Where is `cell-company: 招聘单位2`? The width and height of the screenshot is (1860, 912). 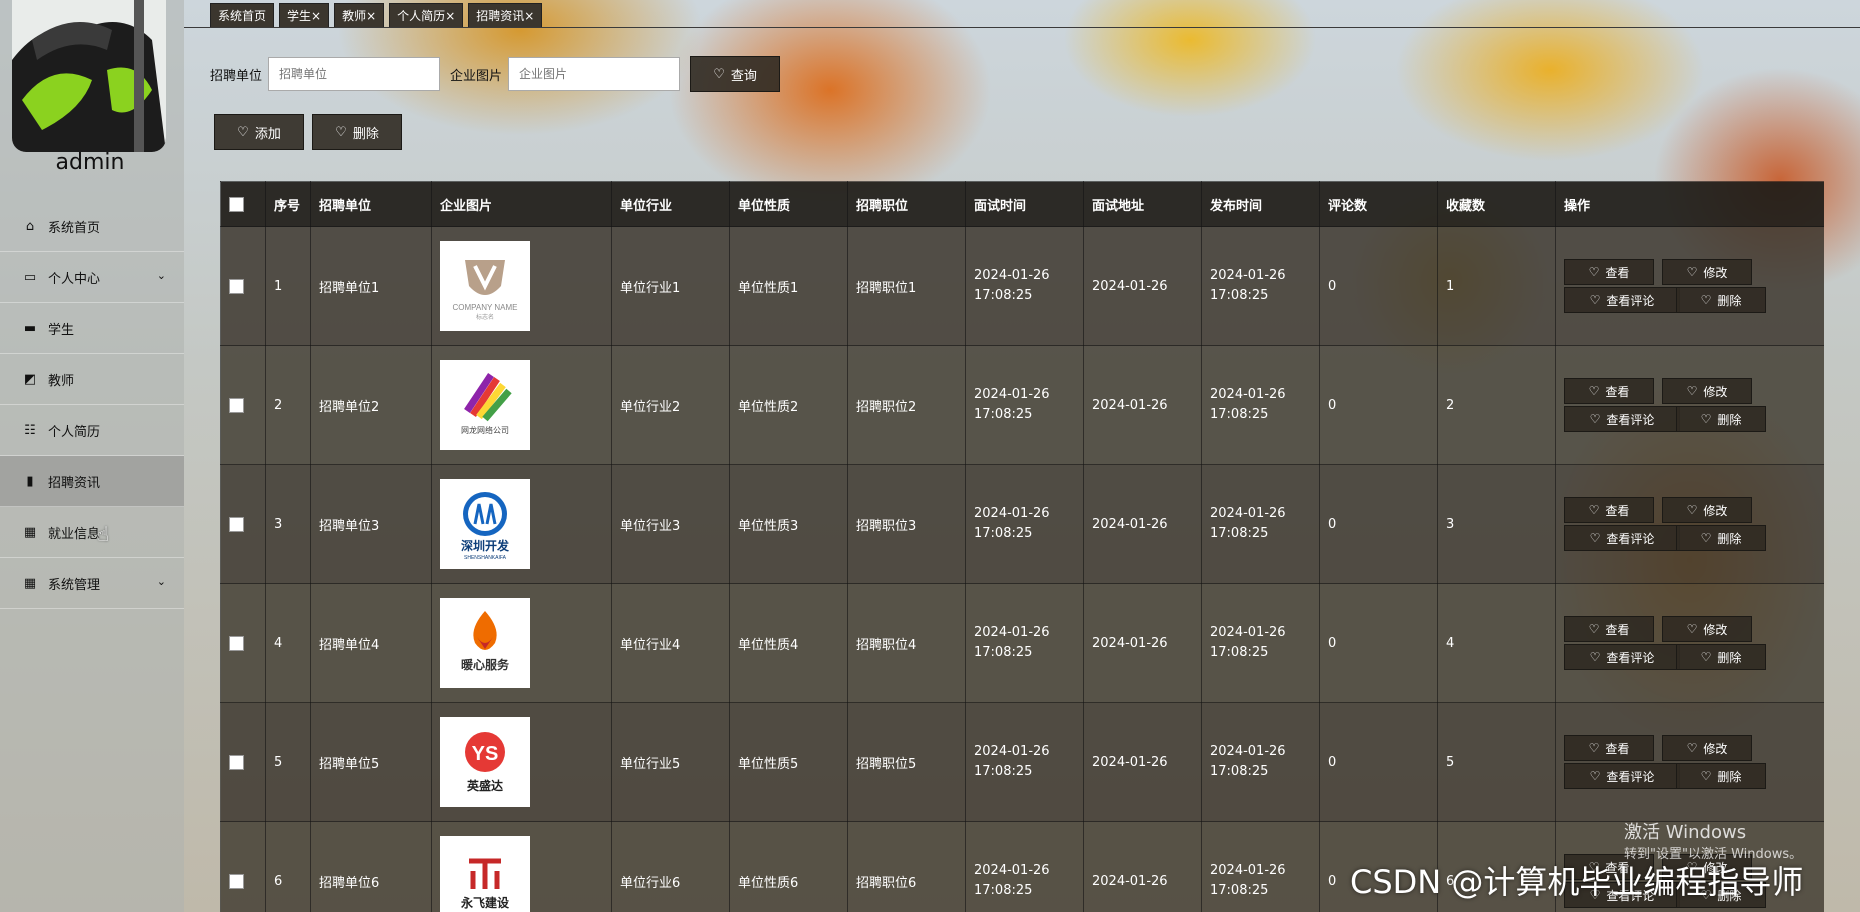
cell-company: 招聘单位2 is located at coordinates (371, 405).